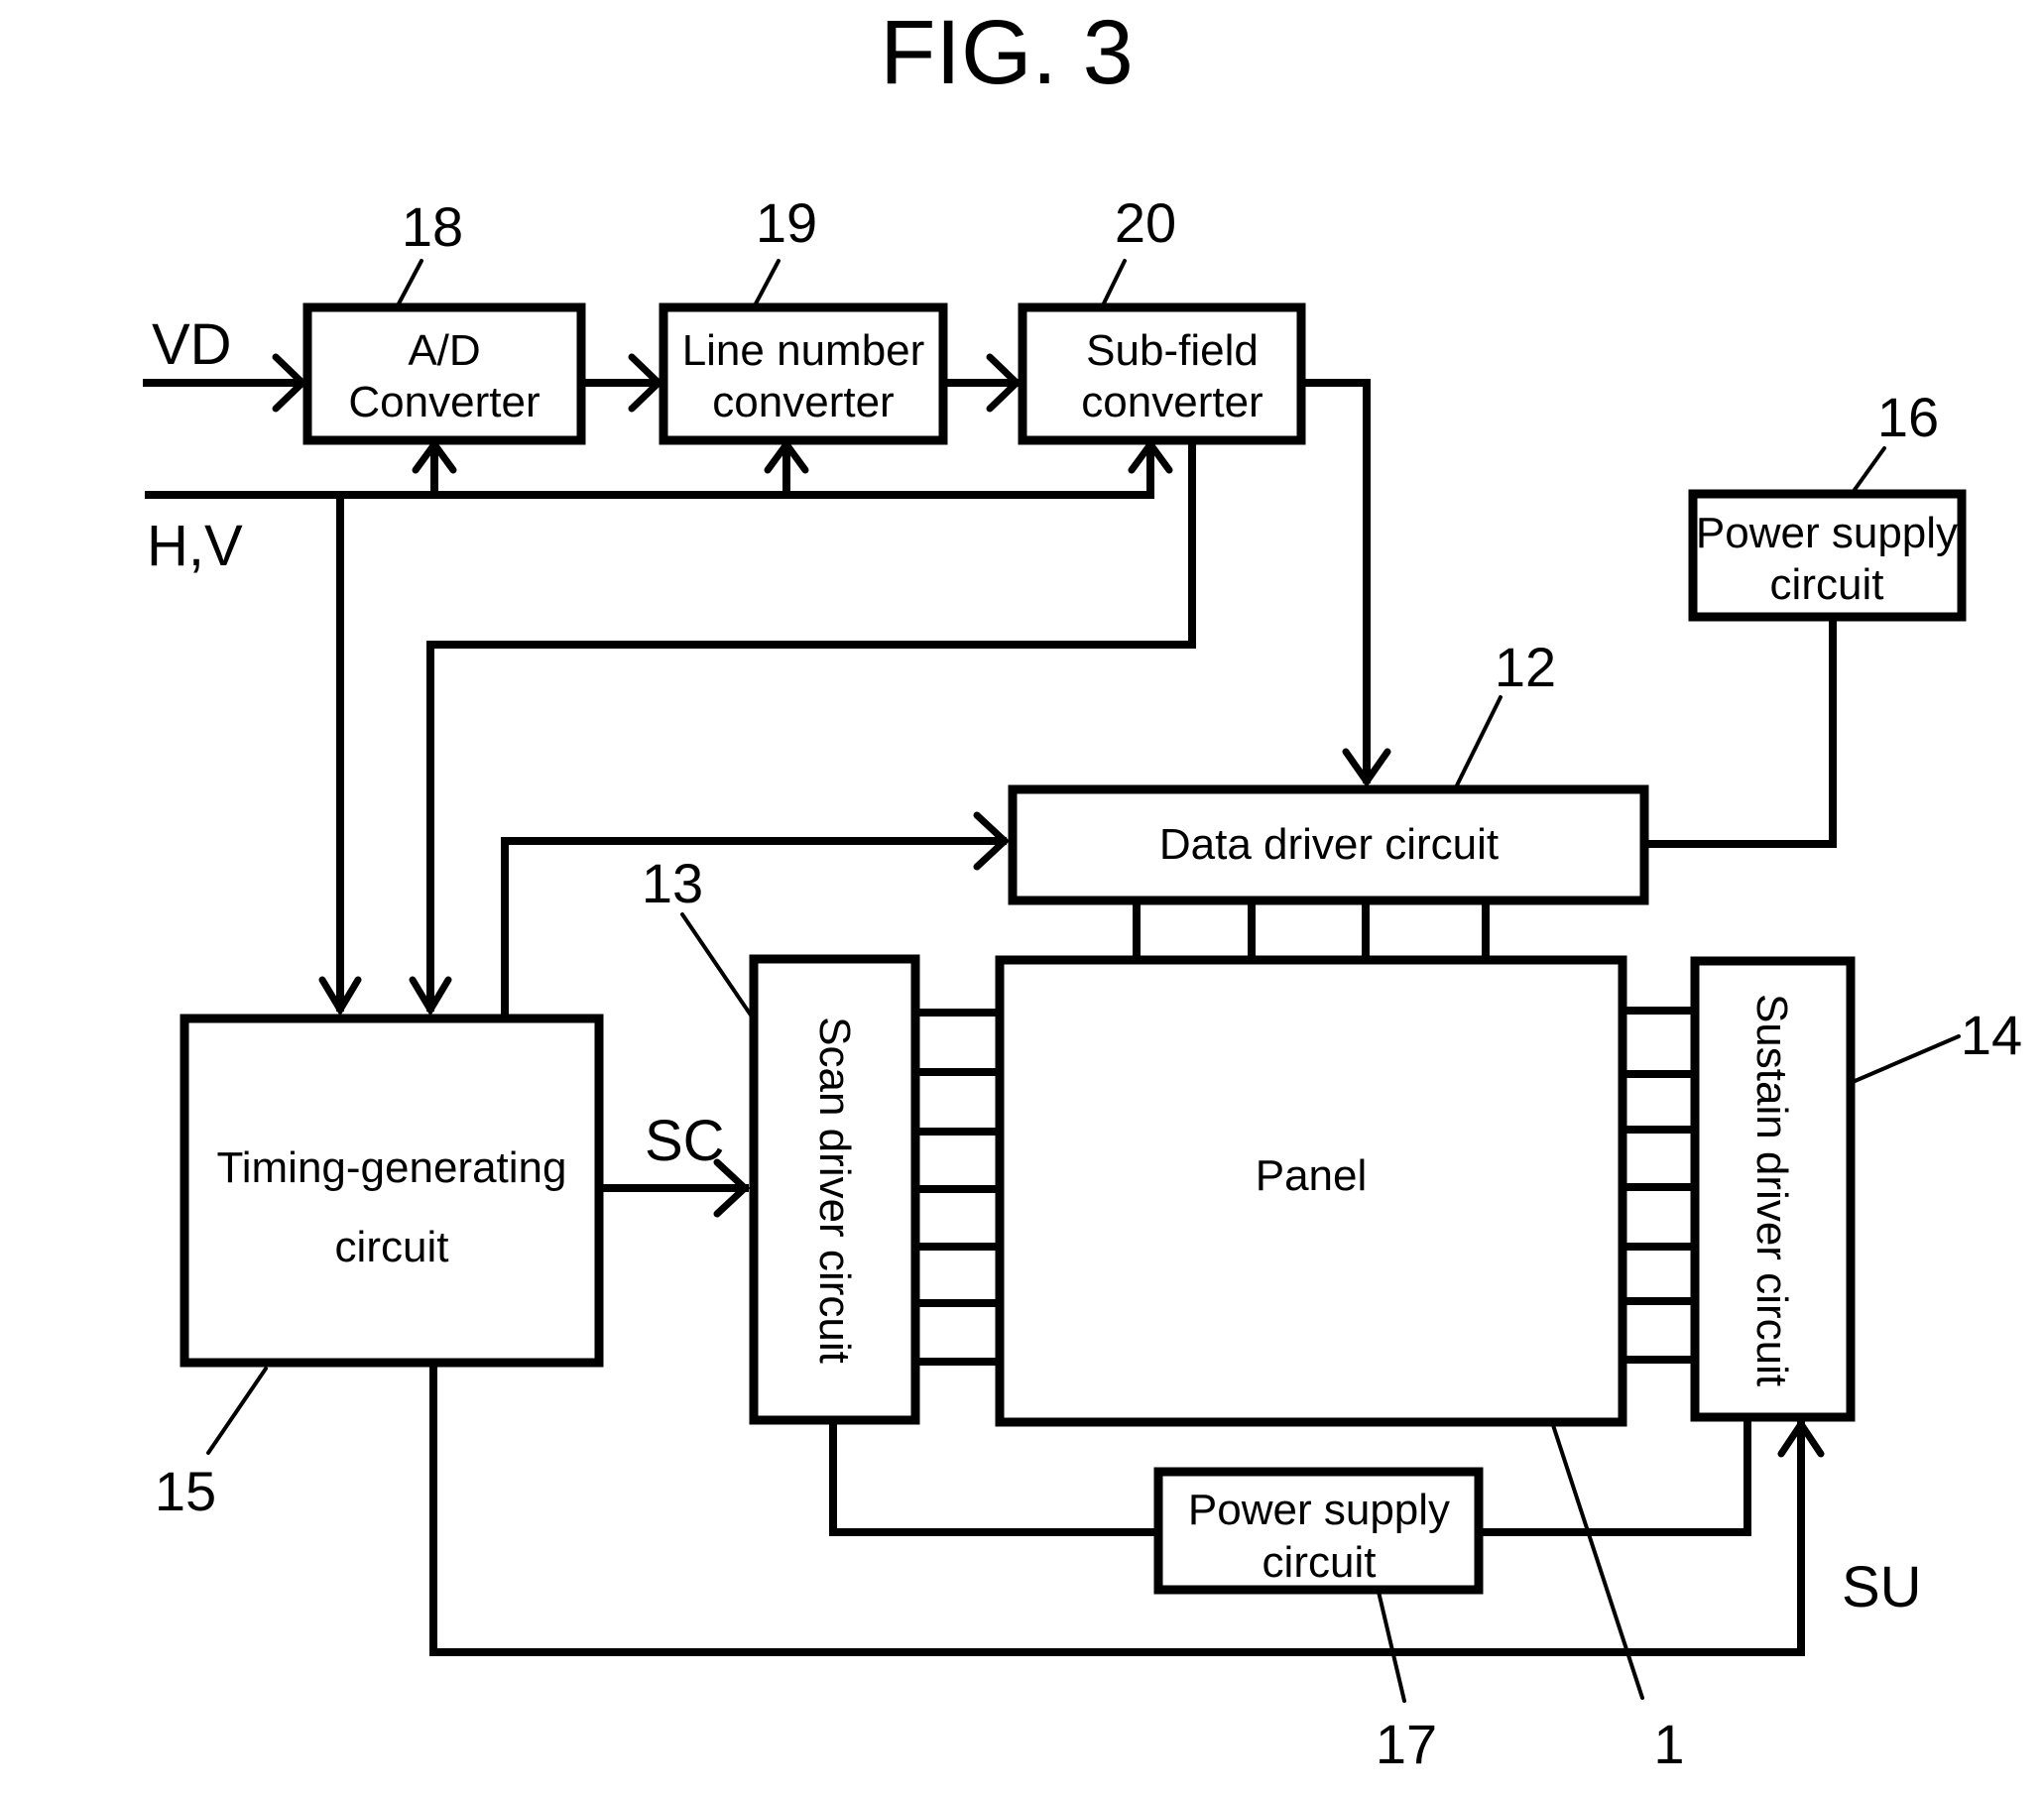  I want to click on signal-label-sc: SC, so click(685, 1141).